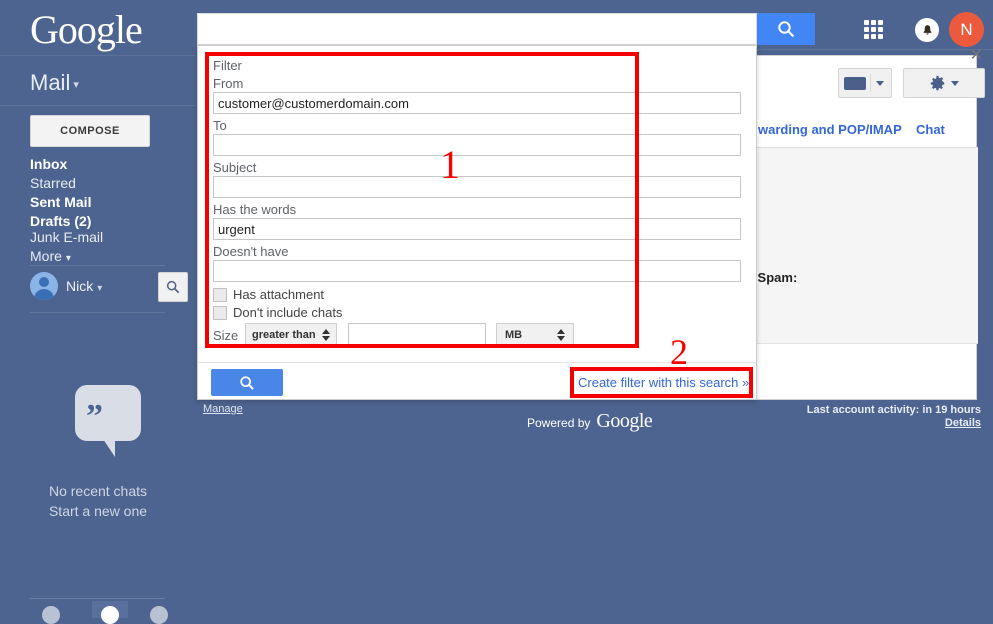  I want to click on dont-include-chats-label: Don't include chats, so click(288, 312).